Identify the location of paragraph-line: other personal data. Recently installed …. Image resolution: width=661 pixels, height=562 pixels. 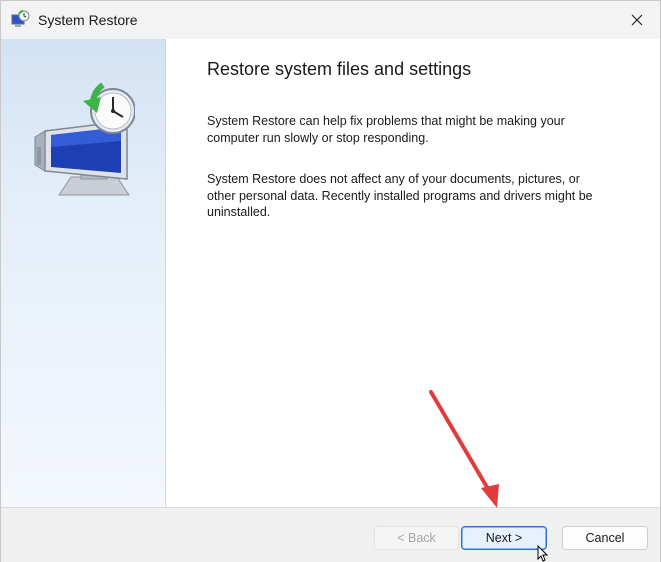
(400, 195).